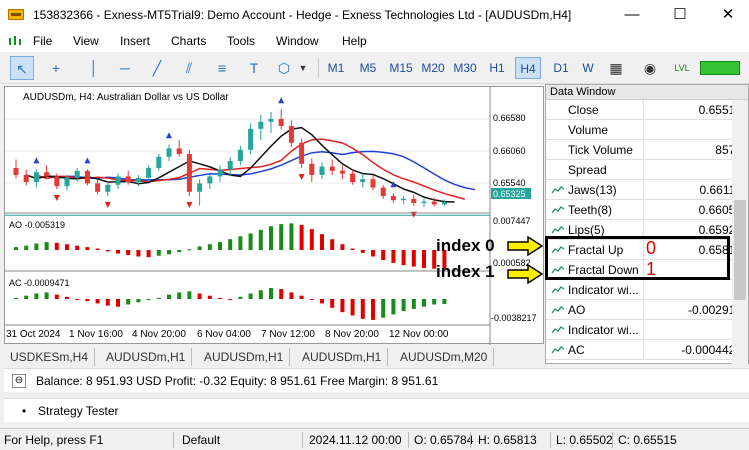 This screenshot has width=749, height=450. What do you see at coordinates (528, 68) in the screenshot?
I see `tf-h4: H4` at bounding box center [528, 68].